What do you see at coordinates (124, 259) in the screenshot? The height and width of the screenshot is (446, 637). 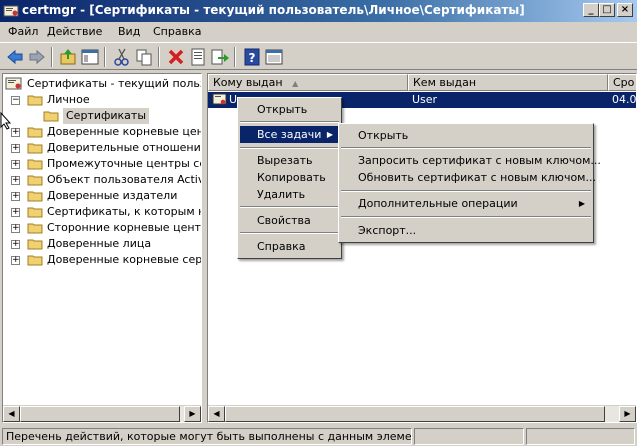 I see `tree-item-label: Доверенные корневые сертиф` at bounding box center [124, 259].